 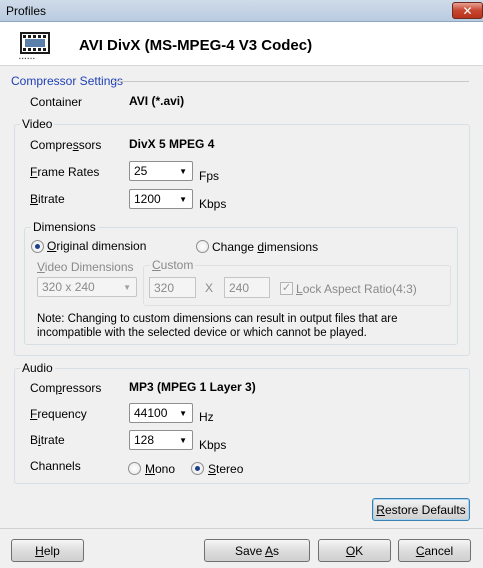 What do you see at coordinates (47, 440) in the screenshot?
I see `audio-bitrate-label: Bitrate` at bounding box center [47, 440].